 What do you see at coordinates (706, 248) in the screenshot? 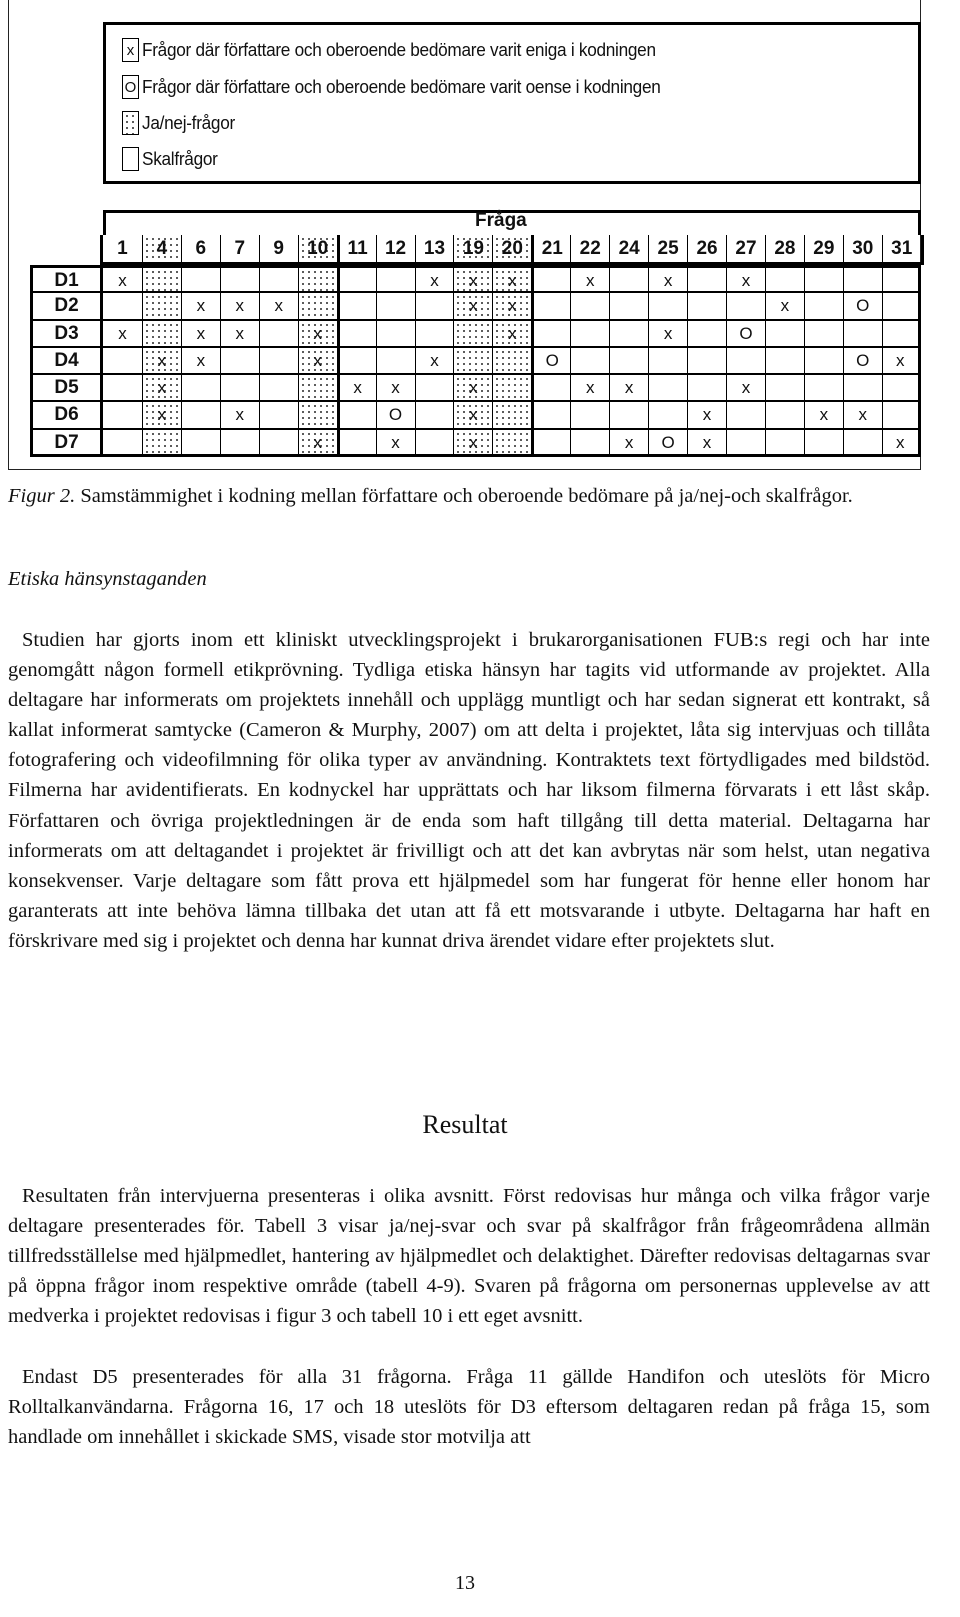
I see `column-header: 26` at bounding box center [706, 248].